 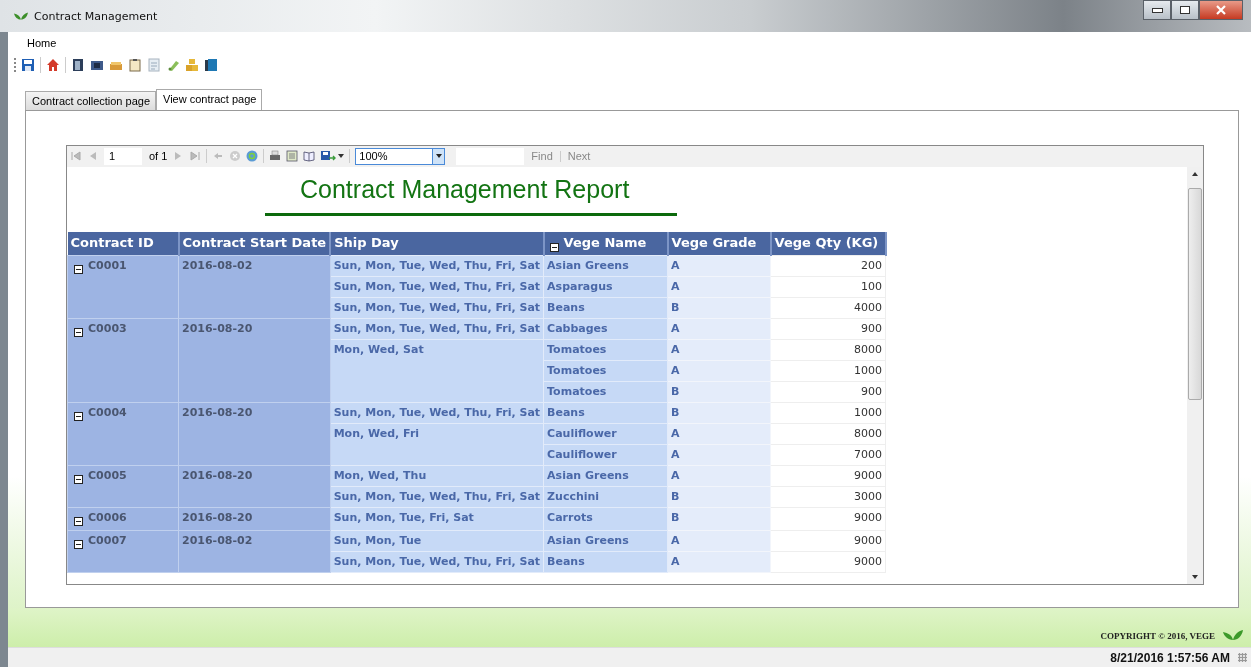 I want to click on scroll-up-icon, so click(x=1195, y=173).